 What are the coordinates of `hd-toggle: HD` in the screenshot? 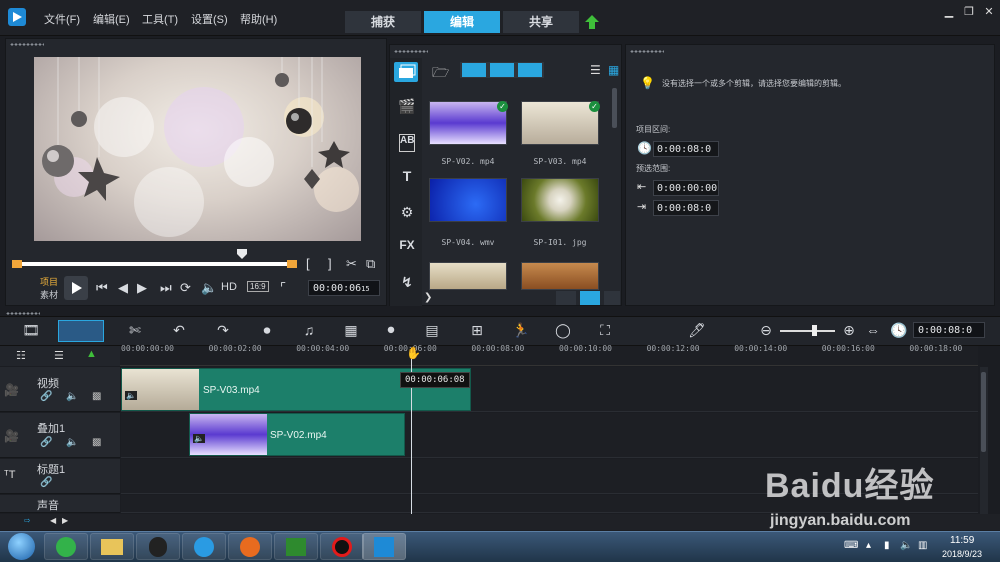 It's located at (229, 287).